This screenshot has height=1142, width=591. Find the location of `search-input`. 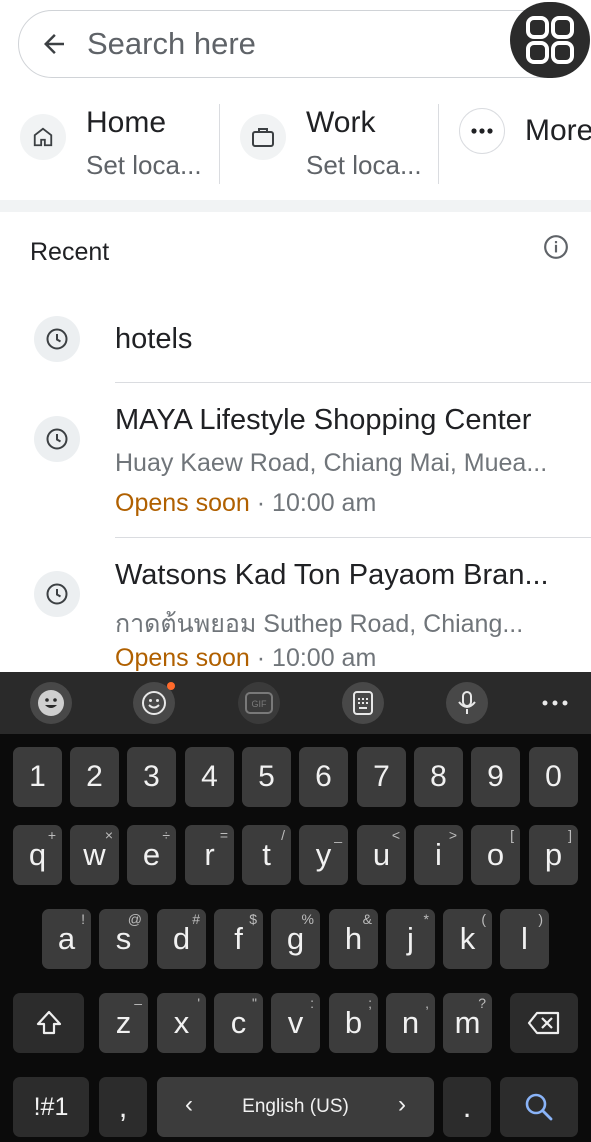

search-input is located at coordinates (297, 44).